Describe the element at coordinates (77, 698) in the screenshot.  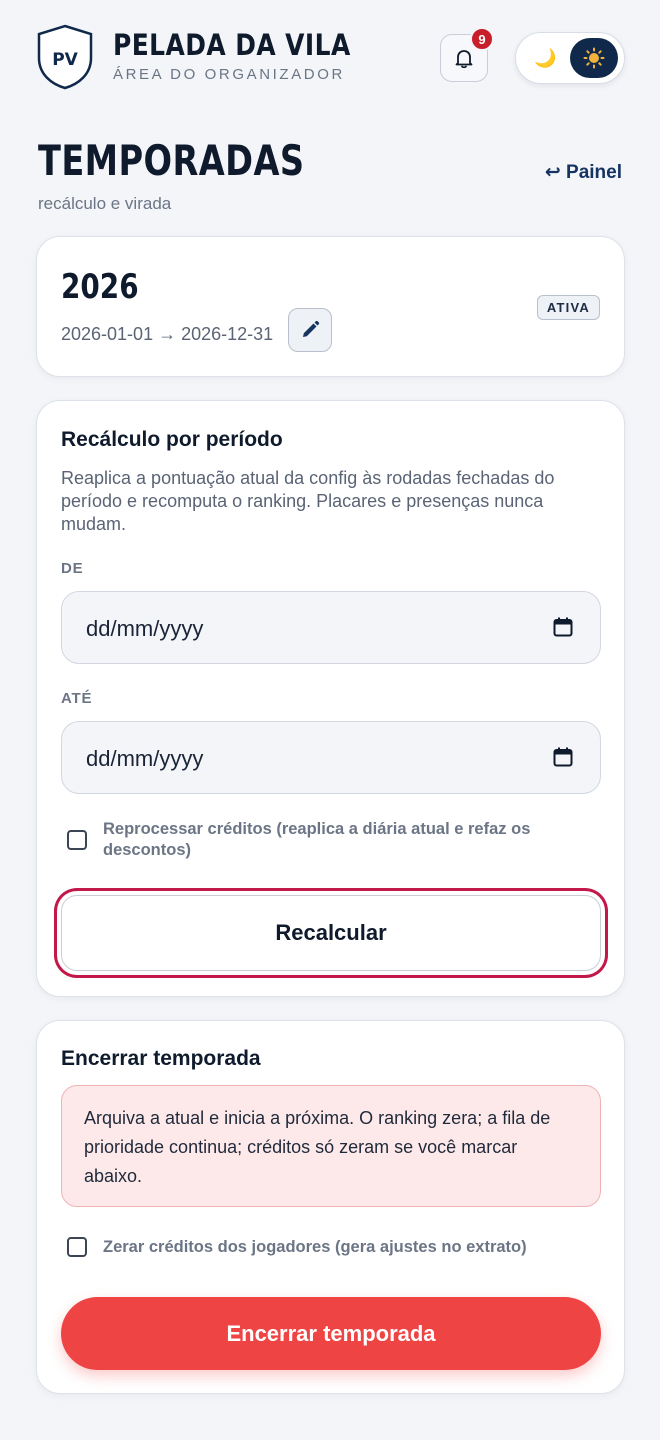
I see `to-label: ATÉ` at that location.